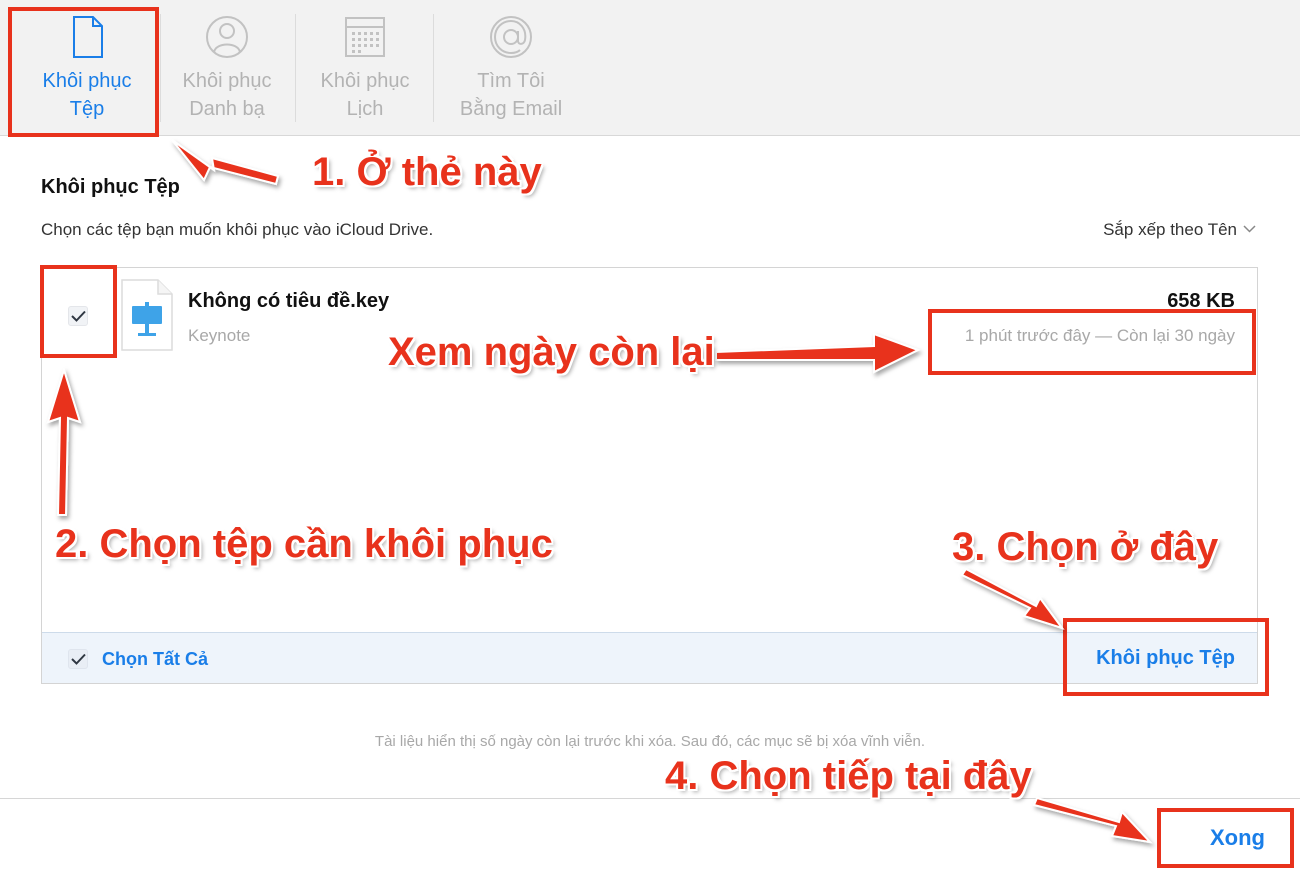 Image resolution: width=1300 pixels, height=882 pixels. What do you see at coordinates (304, 544) in the screenshot?
I see `annotation-step2: 2. Chọn tệp cần khôi phục` at bounding box center [304, 544].